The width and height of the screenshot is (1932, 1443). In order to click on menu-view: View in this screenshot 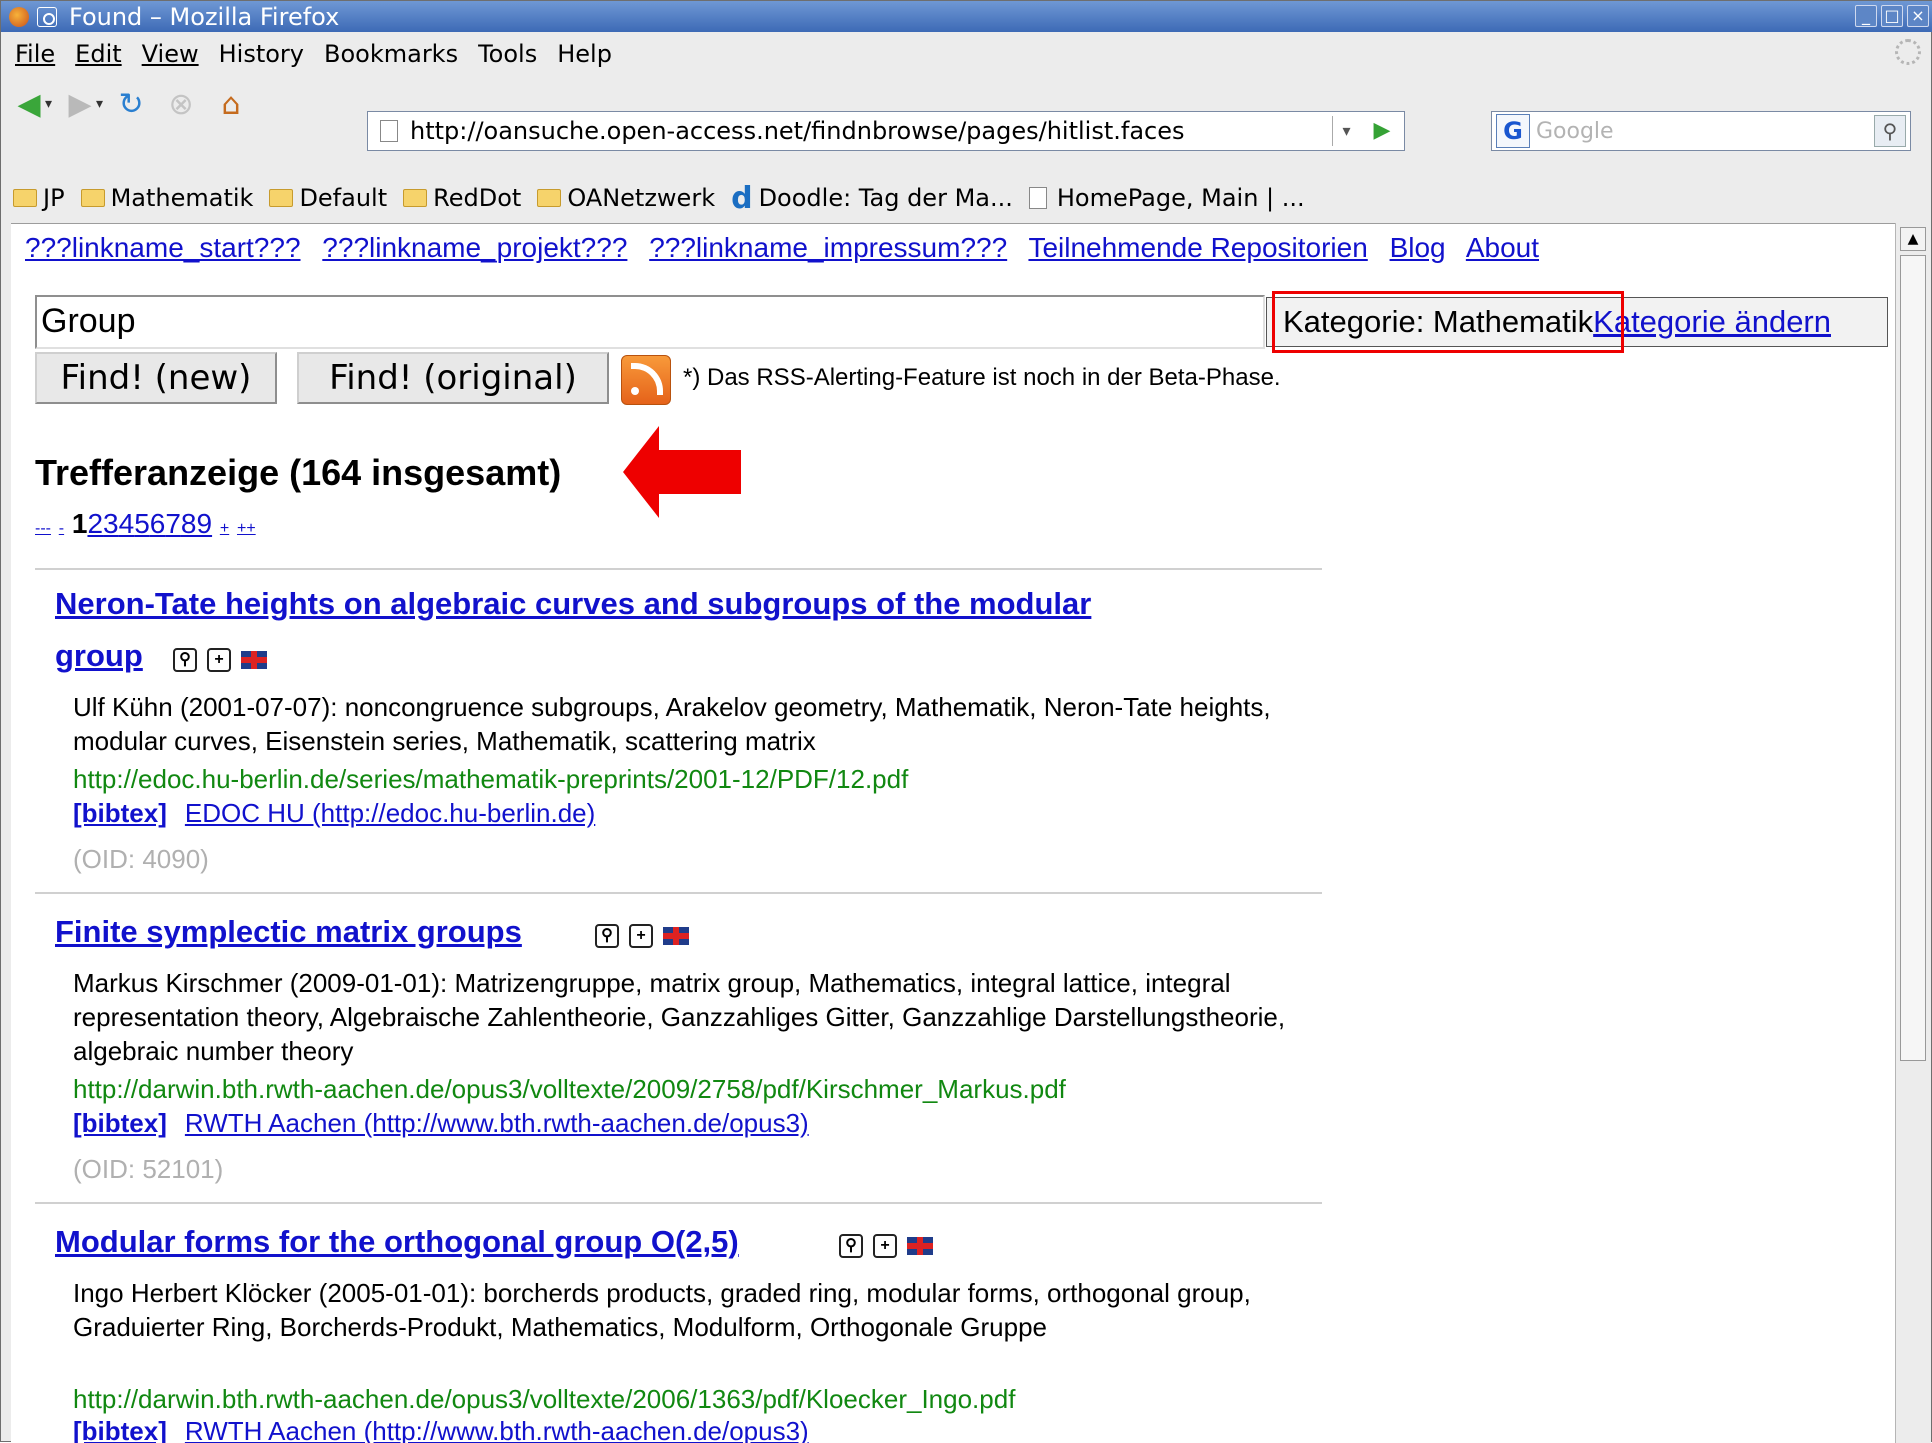, I will do `click(170, 54)`.